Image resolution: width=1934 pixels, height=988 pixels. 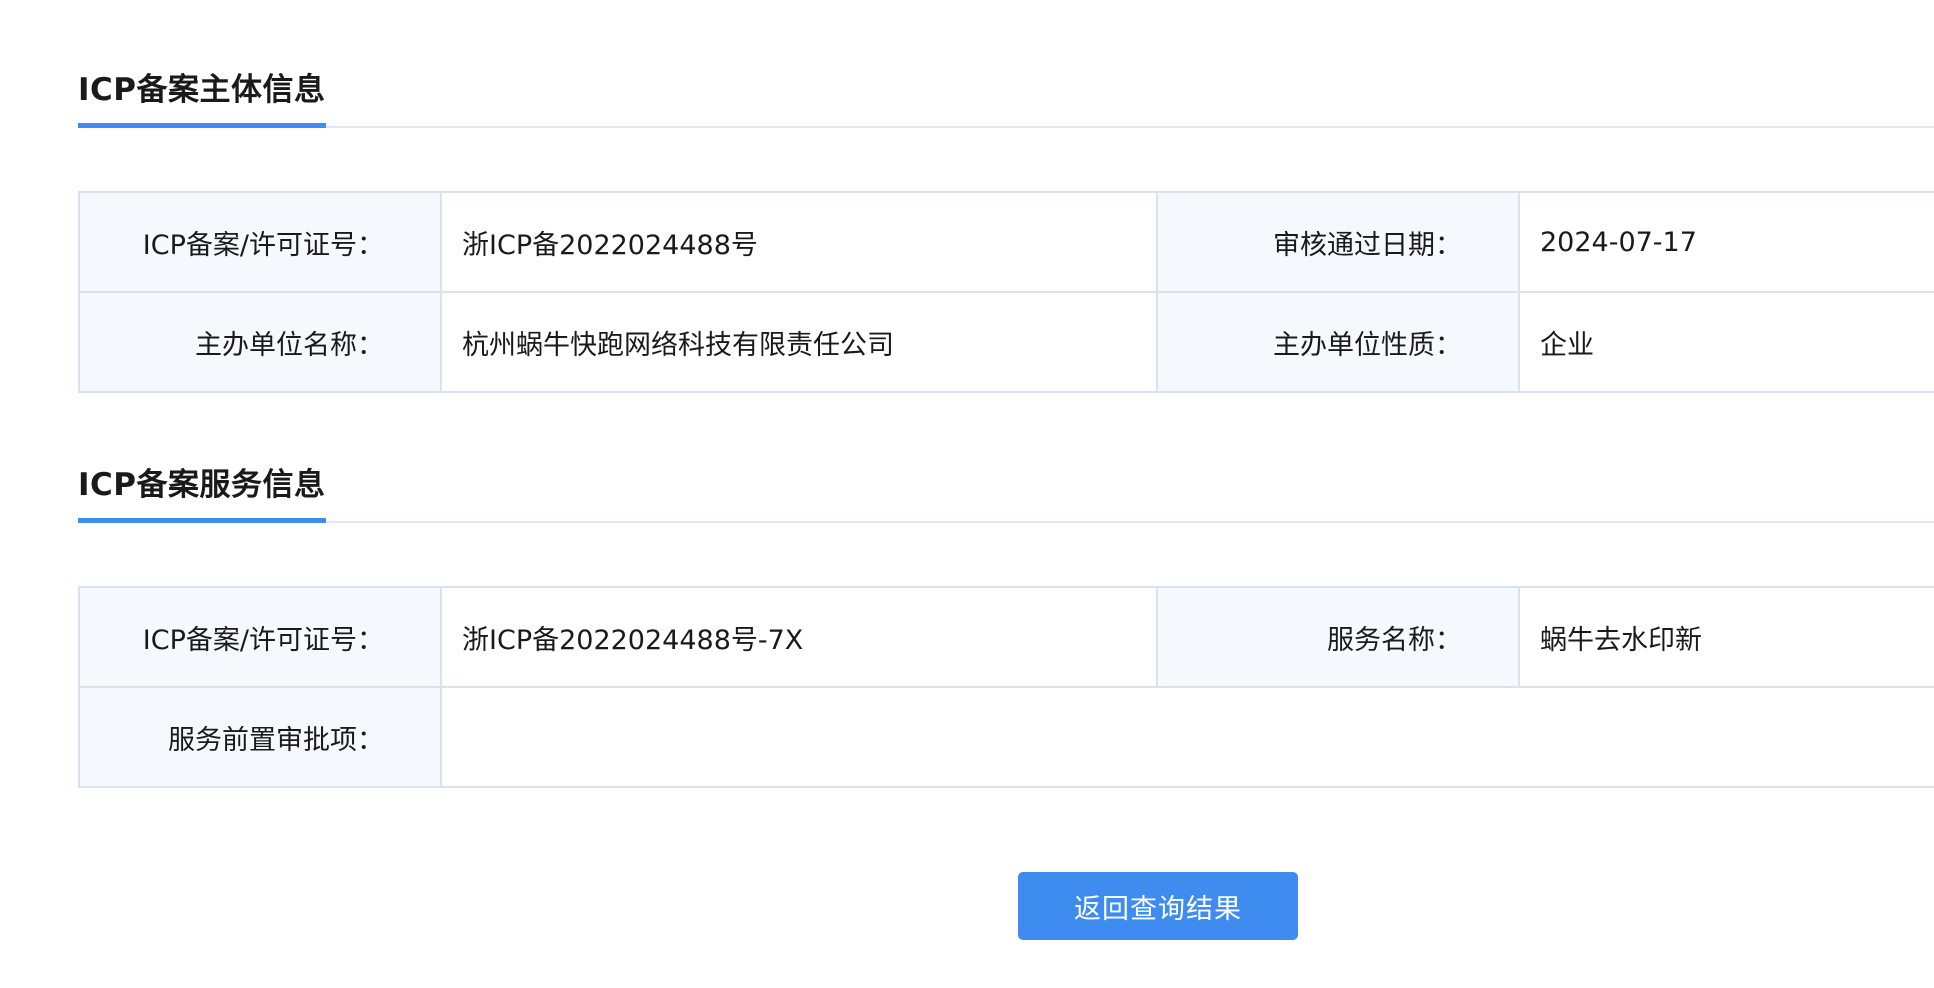 What do you see at coordinates (1727, 242) in the screenshot?
I see `approval-date-value: 2024-07-17` at bounding box center [1727, 242].